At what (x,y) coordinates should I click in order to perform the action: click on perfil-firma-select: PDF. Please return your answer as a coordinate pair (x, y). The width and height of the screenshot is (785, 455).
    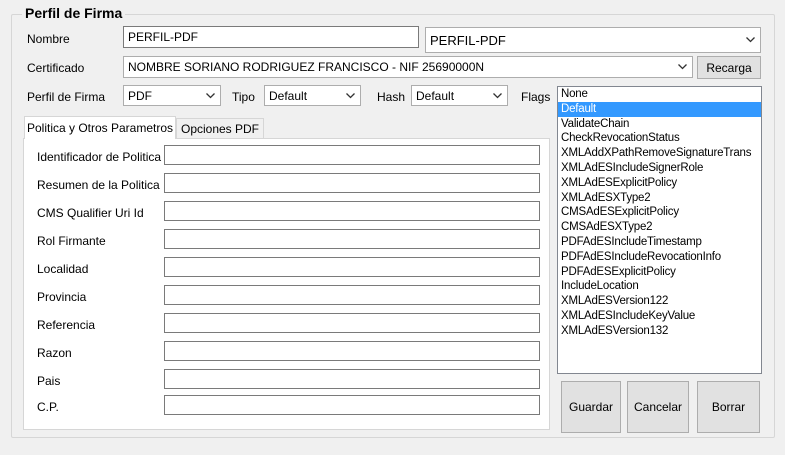
    Looking at the image, I should click on (172, 95).